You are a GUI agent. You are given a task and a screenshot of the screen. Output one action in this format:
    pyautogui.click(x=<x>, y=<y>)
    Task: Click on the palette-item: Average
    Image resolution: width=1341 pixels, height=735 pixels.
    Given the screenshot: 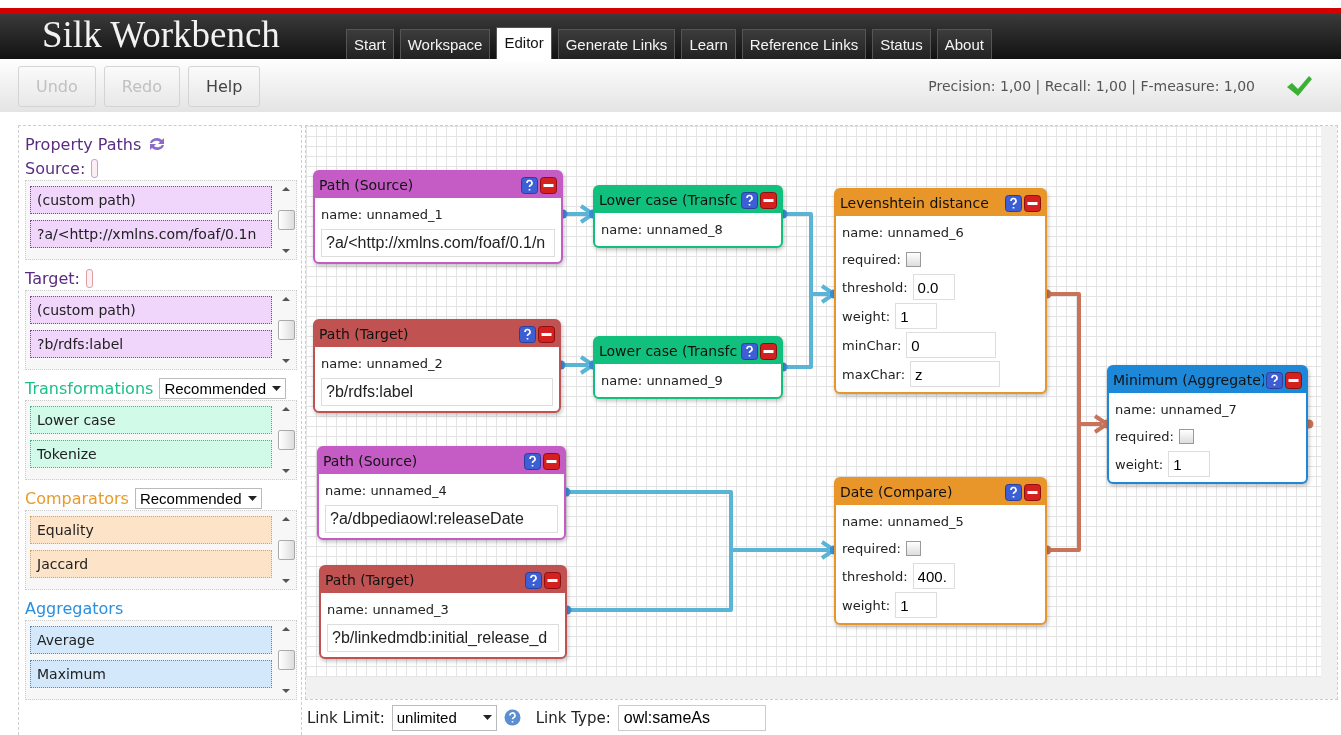 What is the action you would take?
    pyautogui.click(x=151, y=640)
    